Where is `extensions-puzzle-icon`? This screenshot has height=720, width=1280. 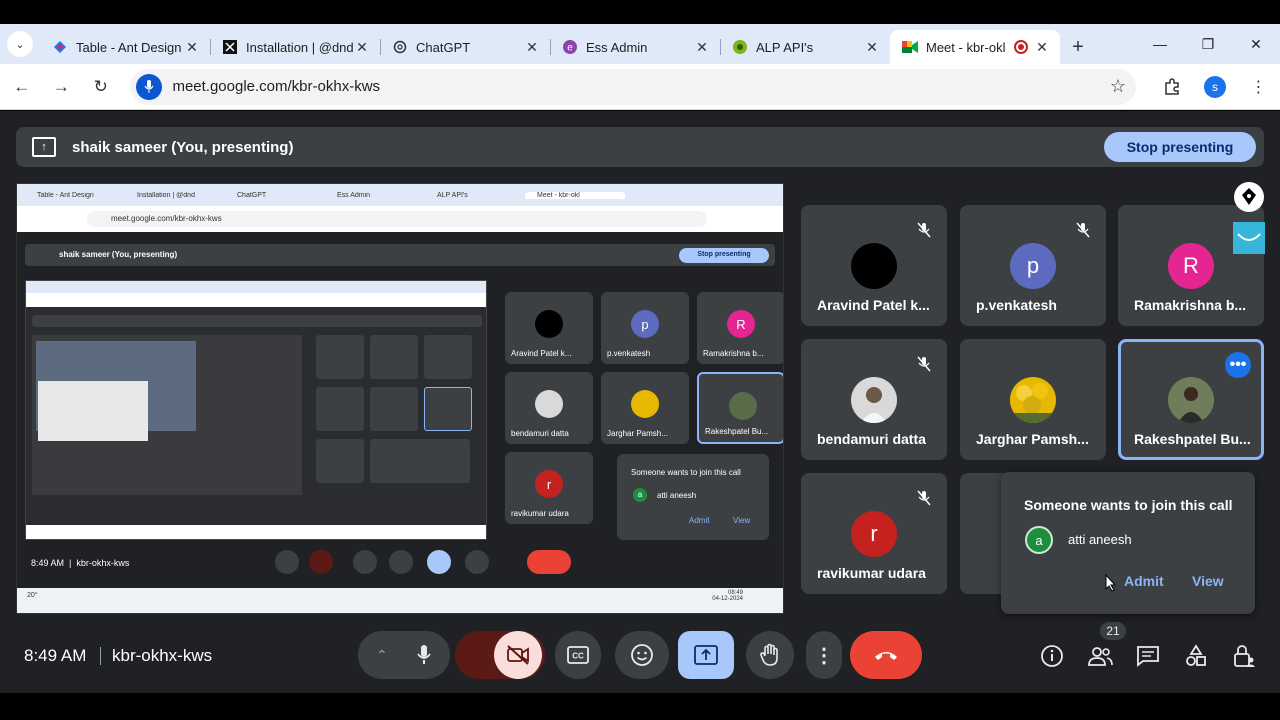
extensions-puzzle-icon is located at coordinates (1171, 86).